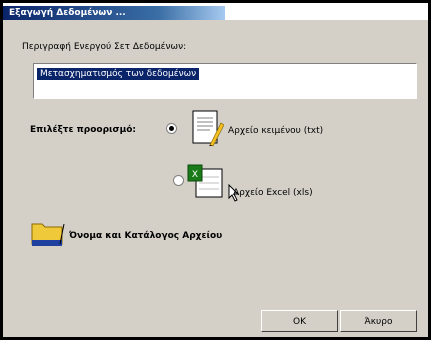 The height and width of the screenshot is (340, 431). I want to click on folder-label: Όνομα και Κατάλογος Αρχείου, so click(145, 236).